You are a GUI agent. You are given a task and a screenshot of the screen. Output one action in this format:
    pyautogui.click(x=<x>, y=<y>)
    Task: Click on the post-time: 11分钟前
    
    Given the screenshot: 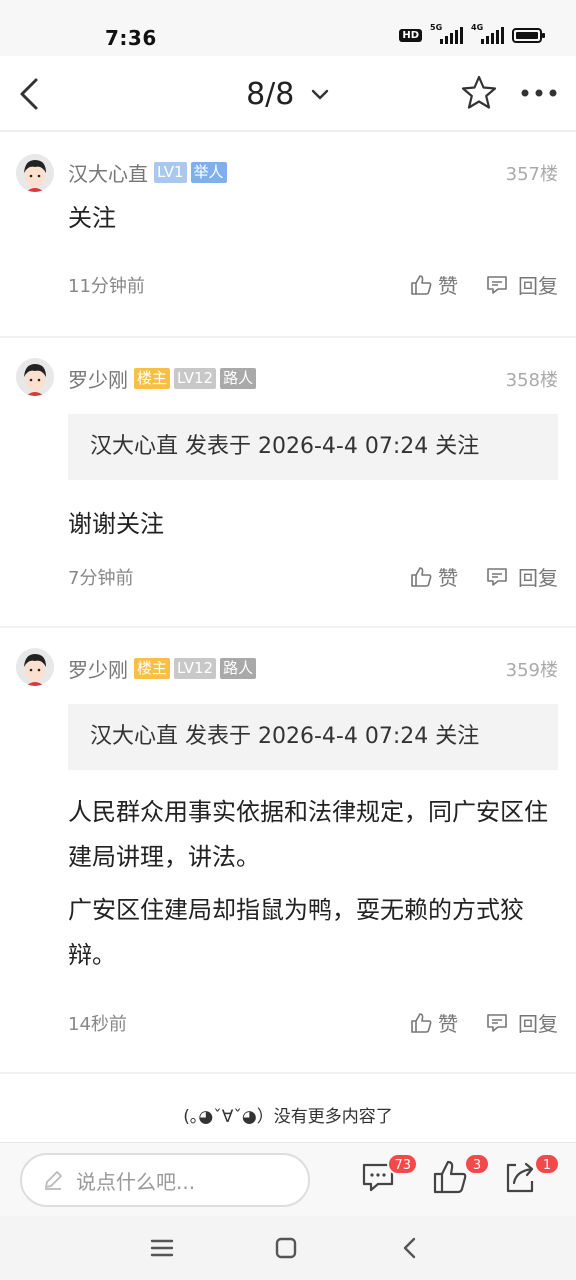 What is the action you would take?
    pyautogui.click(x=106, y=286)
    